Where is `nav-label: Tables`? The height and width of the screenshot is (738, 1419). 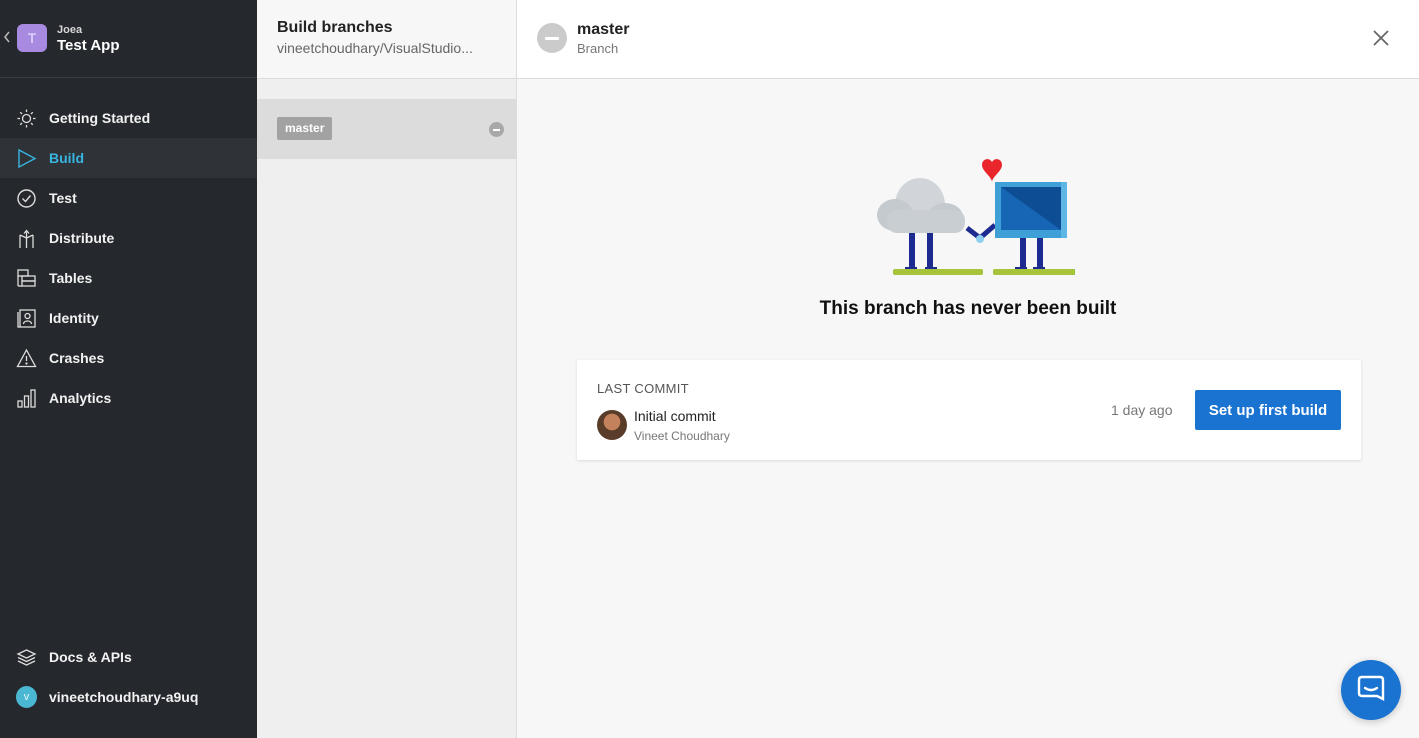
nav-label: Tables is located at coordinates (71, 278).